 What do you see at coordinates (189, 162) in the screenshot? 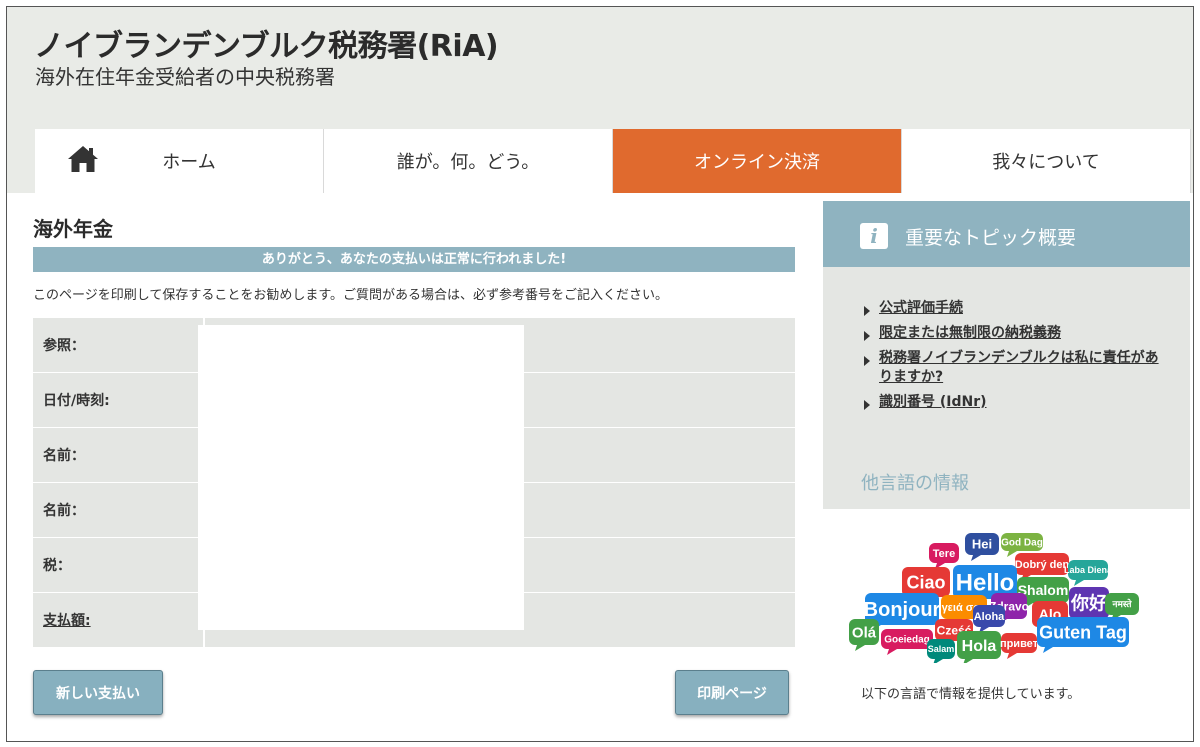
I see `nav-item-label: ホーム` at bounding box center [189, 162].